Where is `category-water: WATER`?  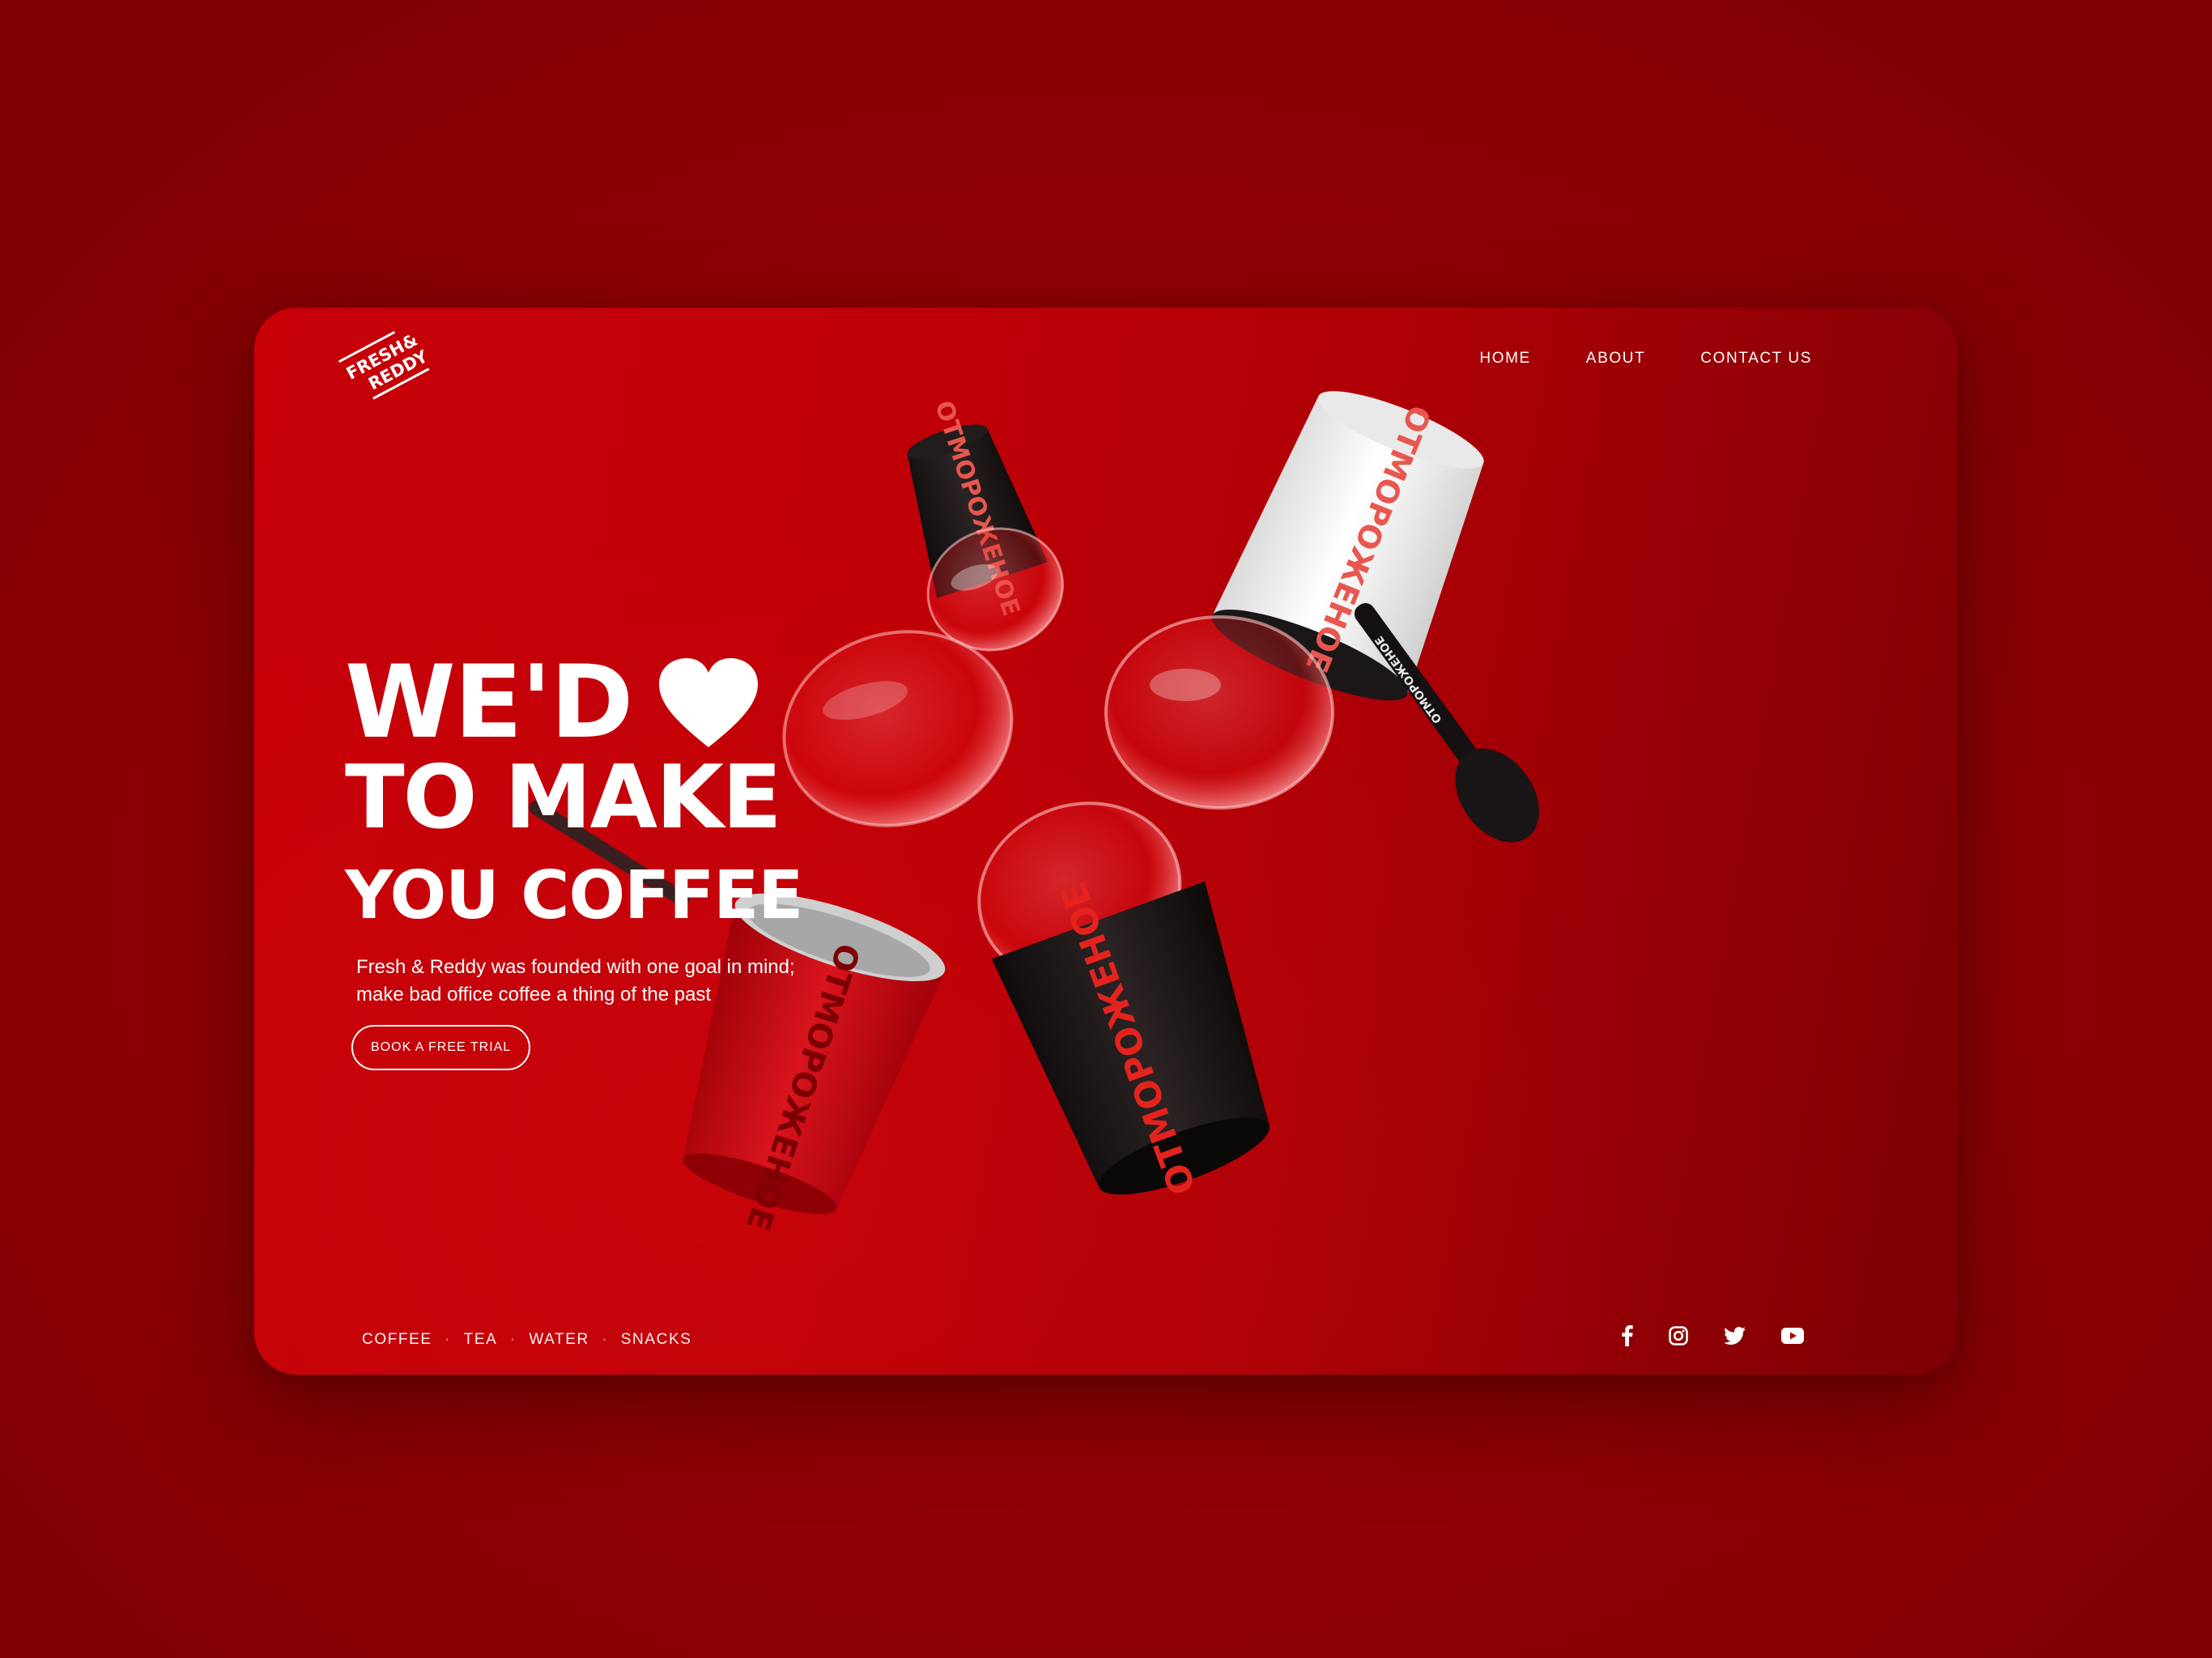 category-water: WATER is located at coordinates (559, 1340).